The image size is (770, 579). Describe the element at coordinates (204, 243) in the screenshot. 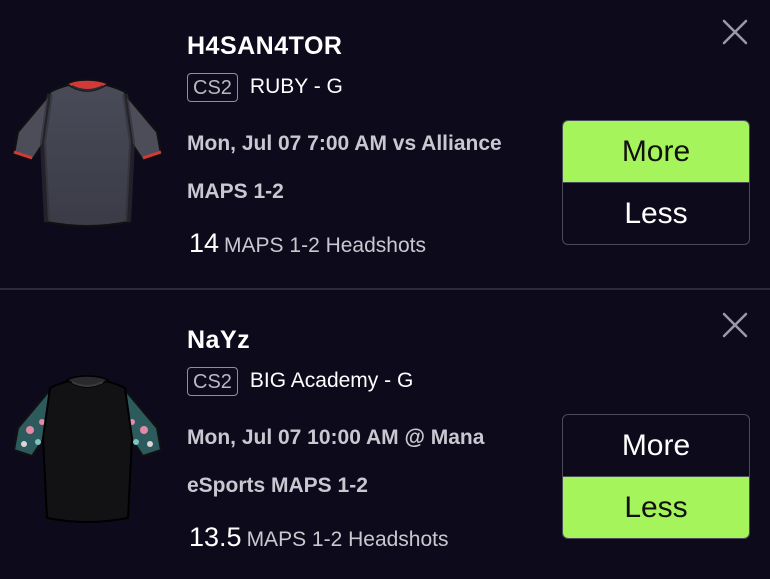

I see `stat-value: 14` at that location.